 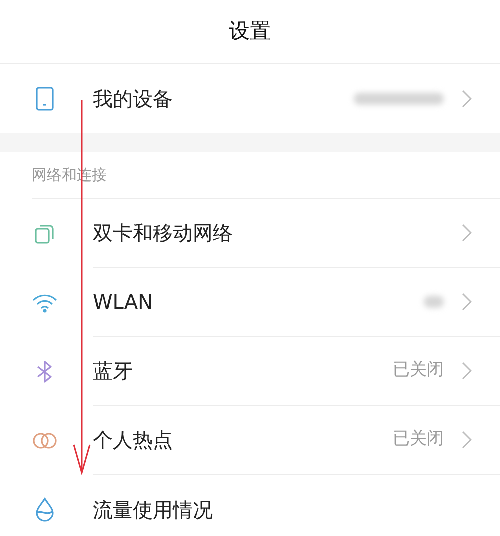 What do you see at coordinates (250, 31) in the screenshot?
I see `page-title: 设置` at bounding box center [250, 31].